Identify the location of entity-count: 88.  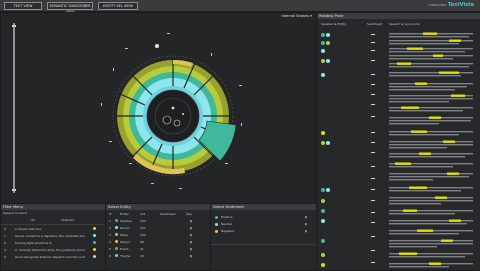
(142, 242).